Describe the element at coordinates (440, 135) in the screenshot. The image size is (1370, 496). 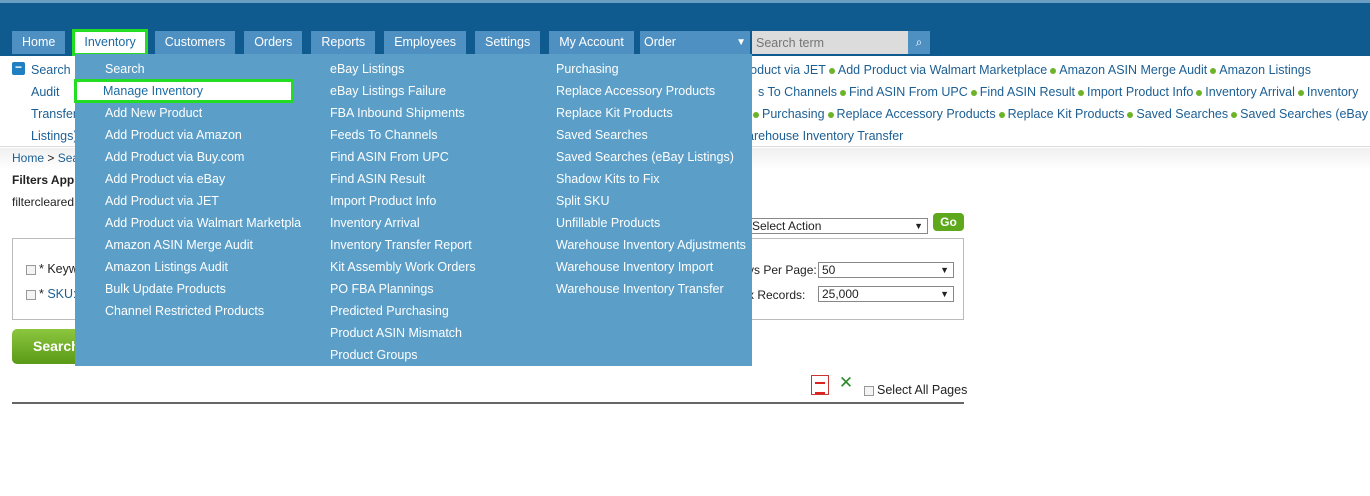
I see `menu-item-feeds-to-channels: Feeds To Channels` at that location.